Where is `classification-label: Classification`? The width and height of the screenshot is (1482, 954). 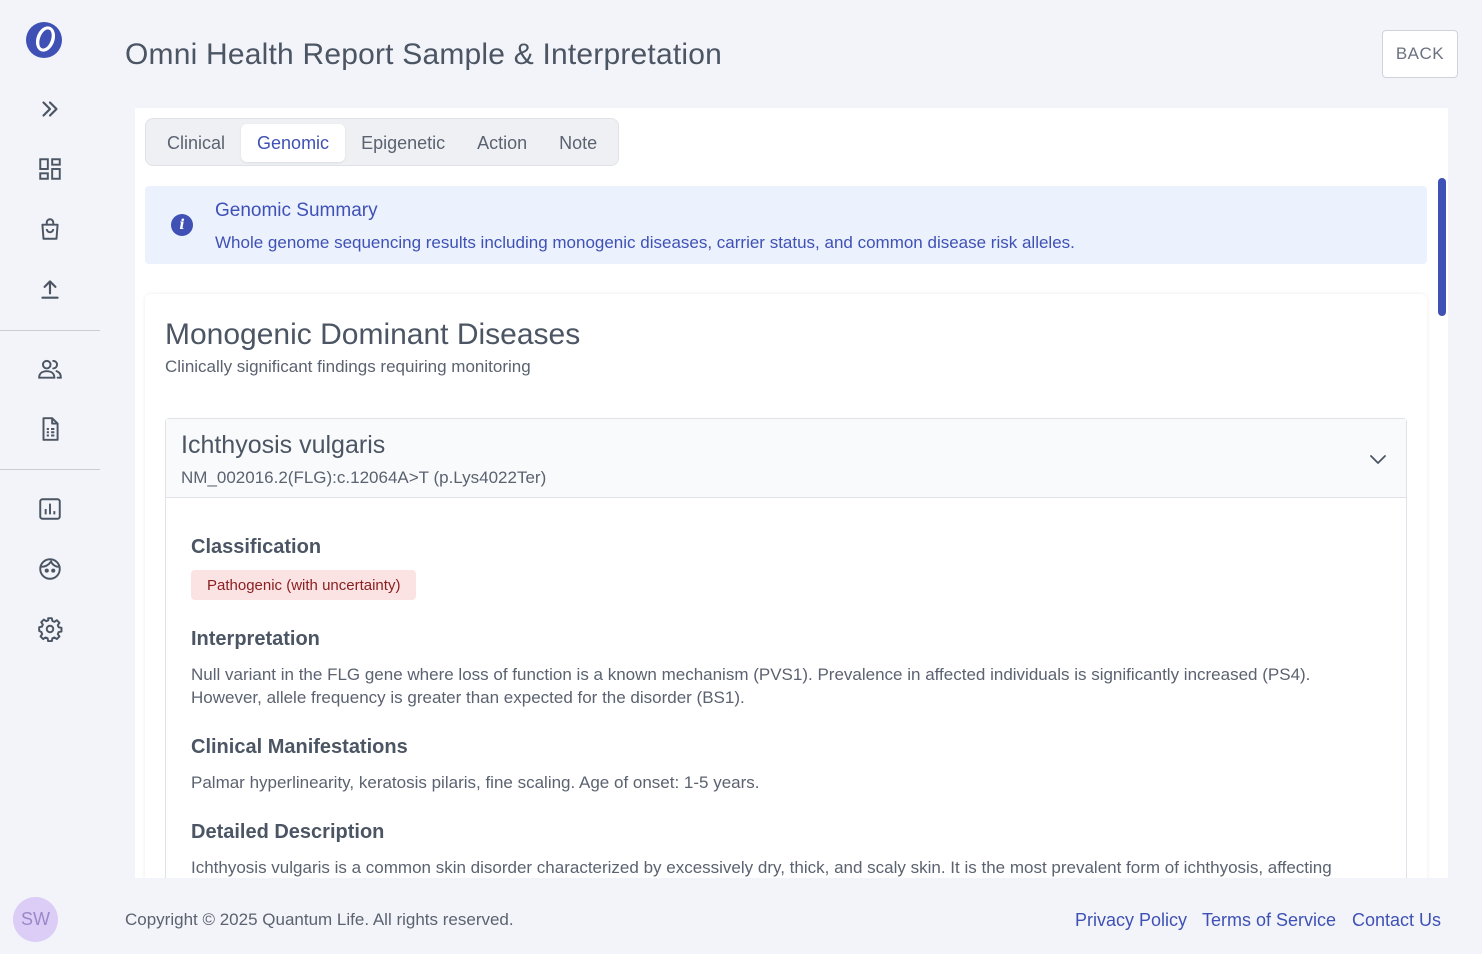 classification-label: Classification is located at coordinates (256, 547).